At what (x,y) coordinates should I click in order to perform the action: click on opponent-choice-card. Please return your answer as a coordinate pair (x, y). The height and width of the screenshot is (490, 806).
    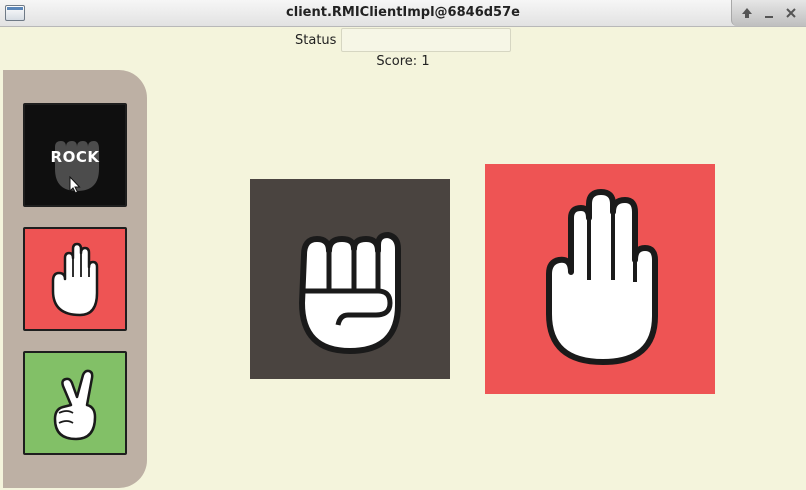
    Looking at the image, I should click on (600, 279).